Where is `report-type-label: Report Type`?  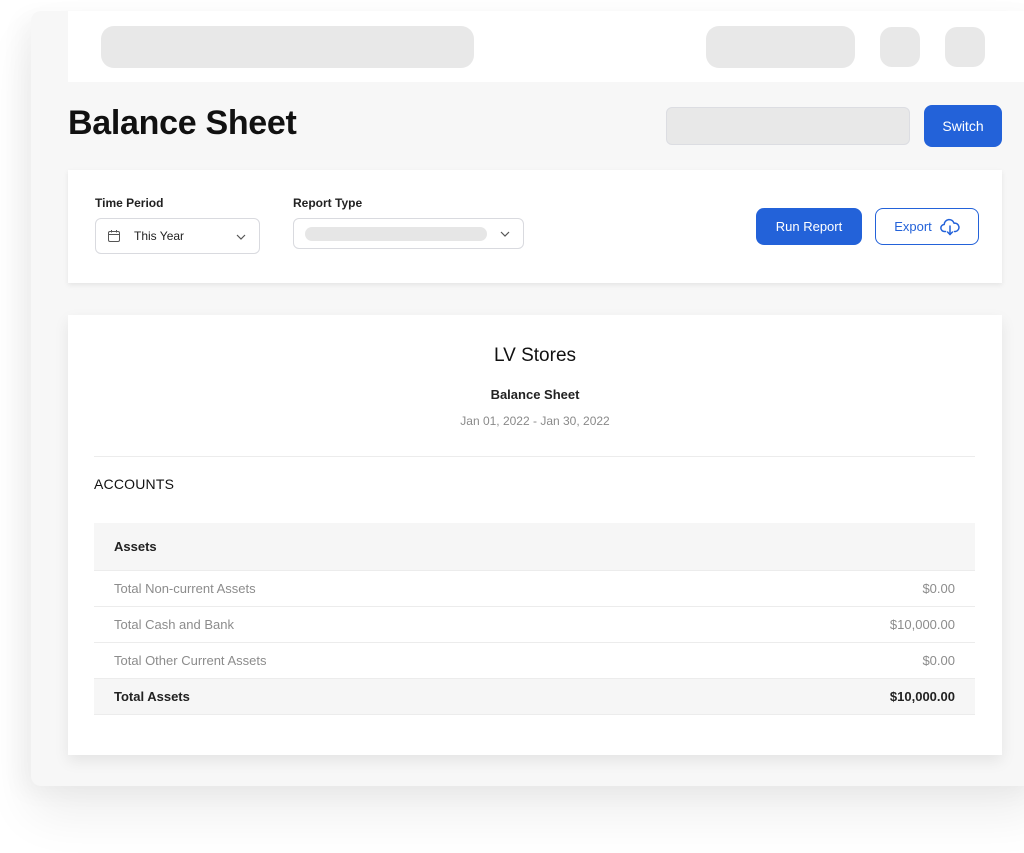
report-type-label: Report Type is located at coordinates (328, 203).